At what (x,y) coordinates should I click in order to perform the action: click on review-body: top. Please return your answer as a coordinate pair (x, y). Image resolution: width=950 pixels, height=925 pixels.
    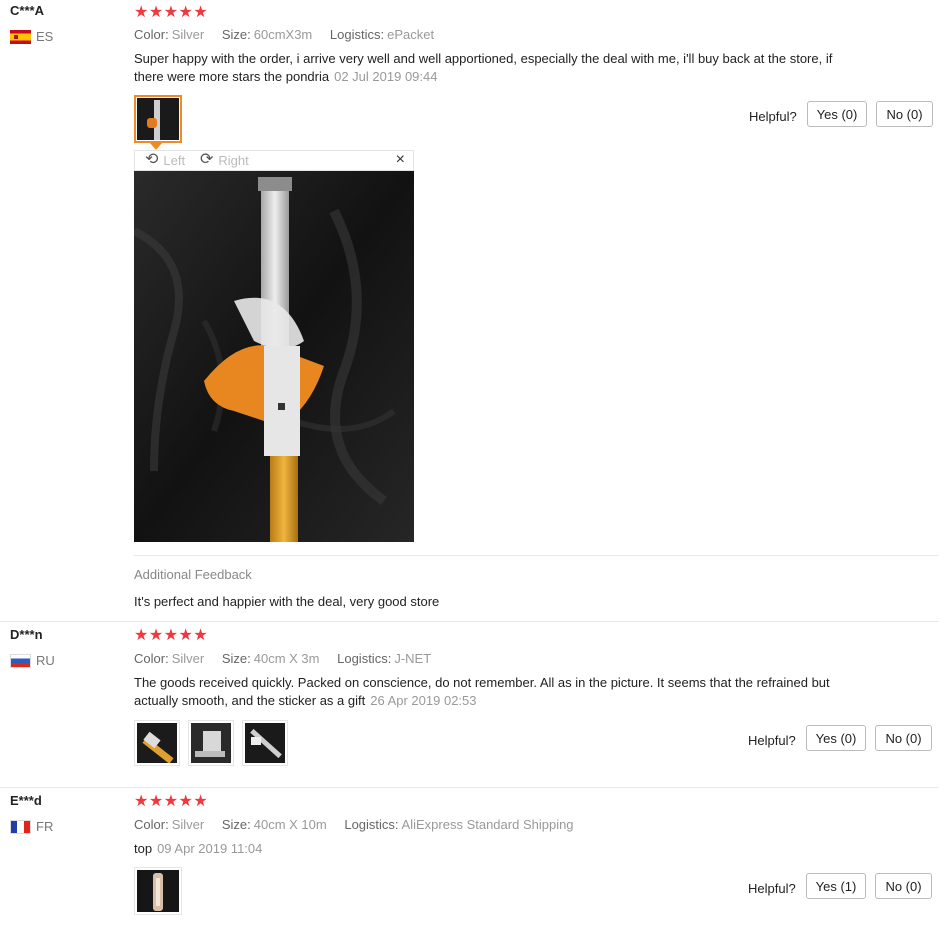
    Looking at the image, I should click on (143, 848).